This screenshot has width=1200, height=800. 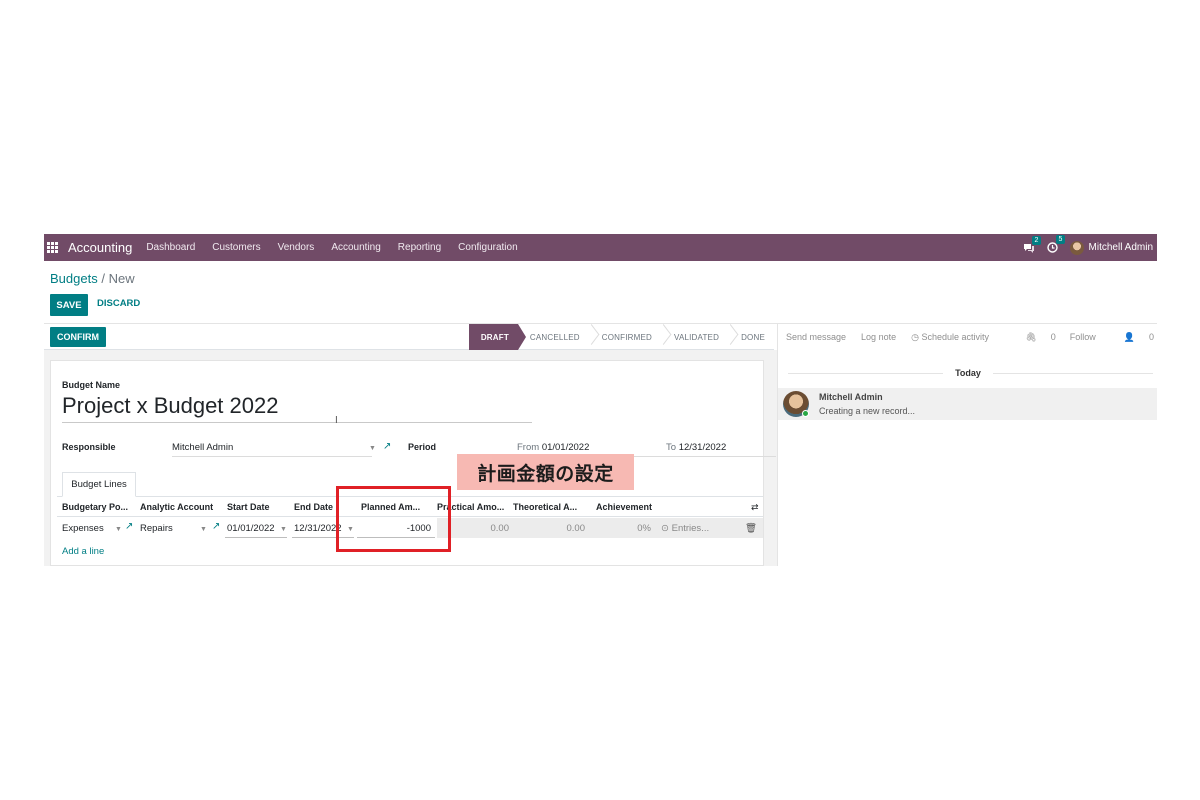 I want to click on messages-button: 2, so click(x=1032, y=244).